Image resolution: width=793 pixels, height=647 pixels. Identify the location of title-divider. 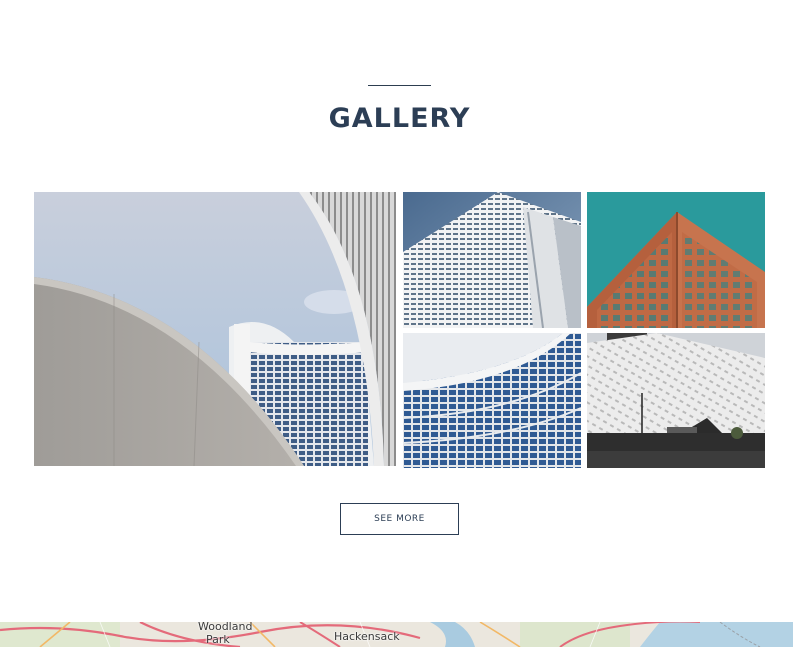
(399, 85).